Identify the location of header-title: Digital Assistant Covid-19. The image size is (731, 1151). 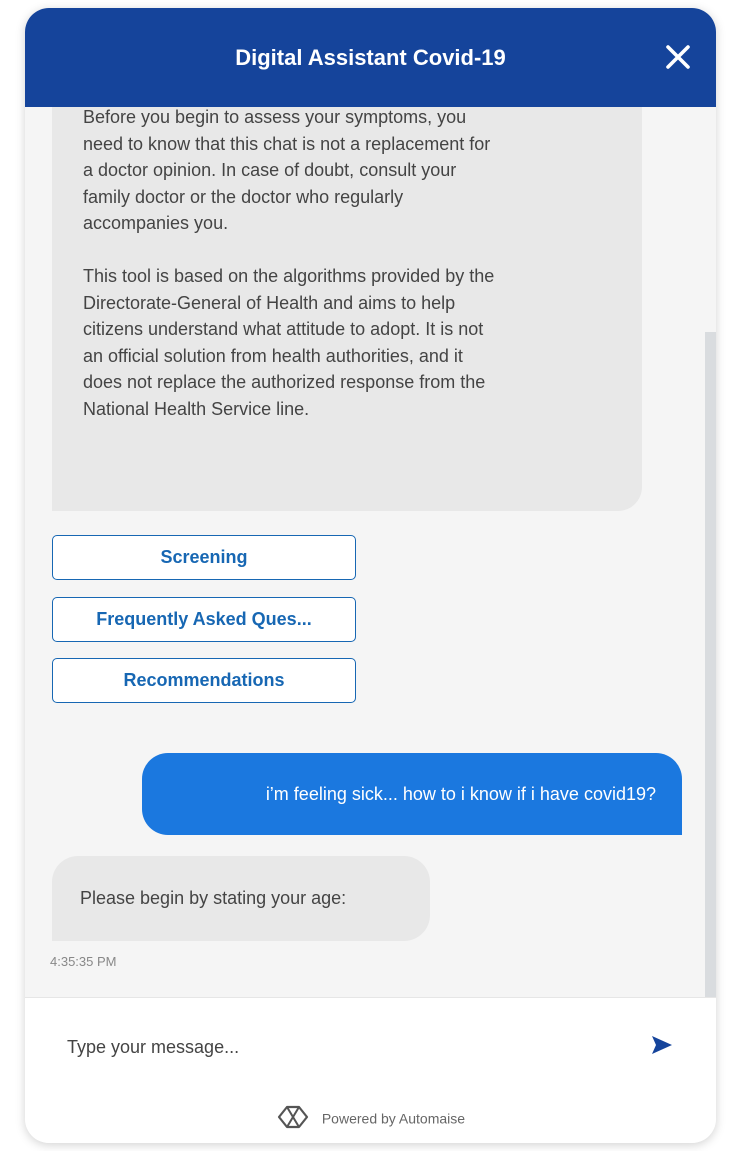
(370, 57).